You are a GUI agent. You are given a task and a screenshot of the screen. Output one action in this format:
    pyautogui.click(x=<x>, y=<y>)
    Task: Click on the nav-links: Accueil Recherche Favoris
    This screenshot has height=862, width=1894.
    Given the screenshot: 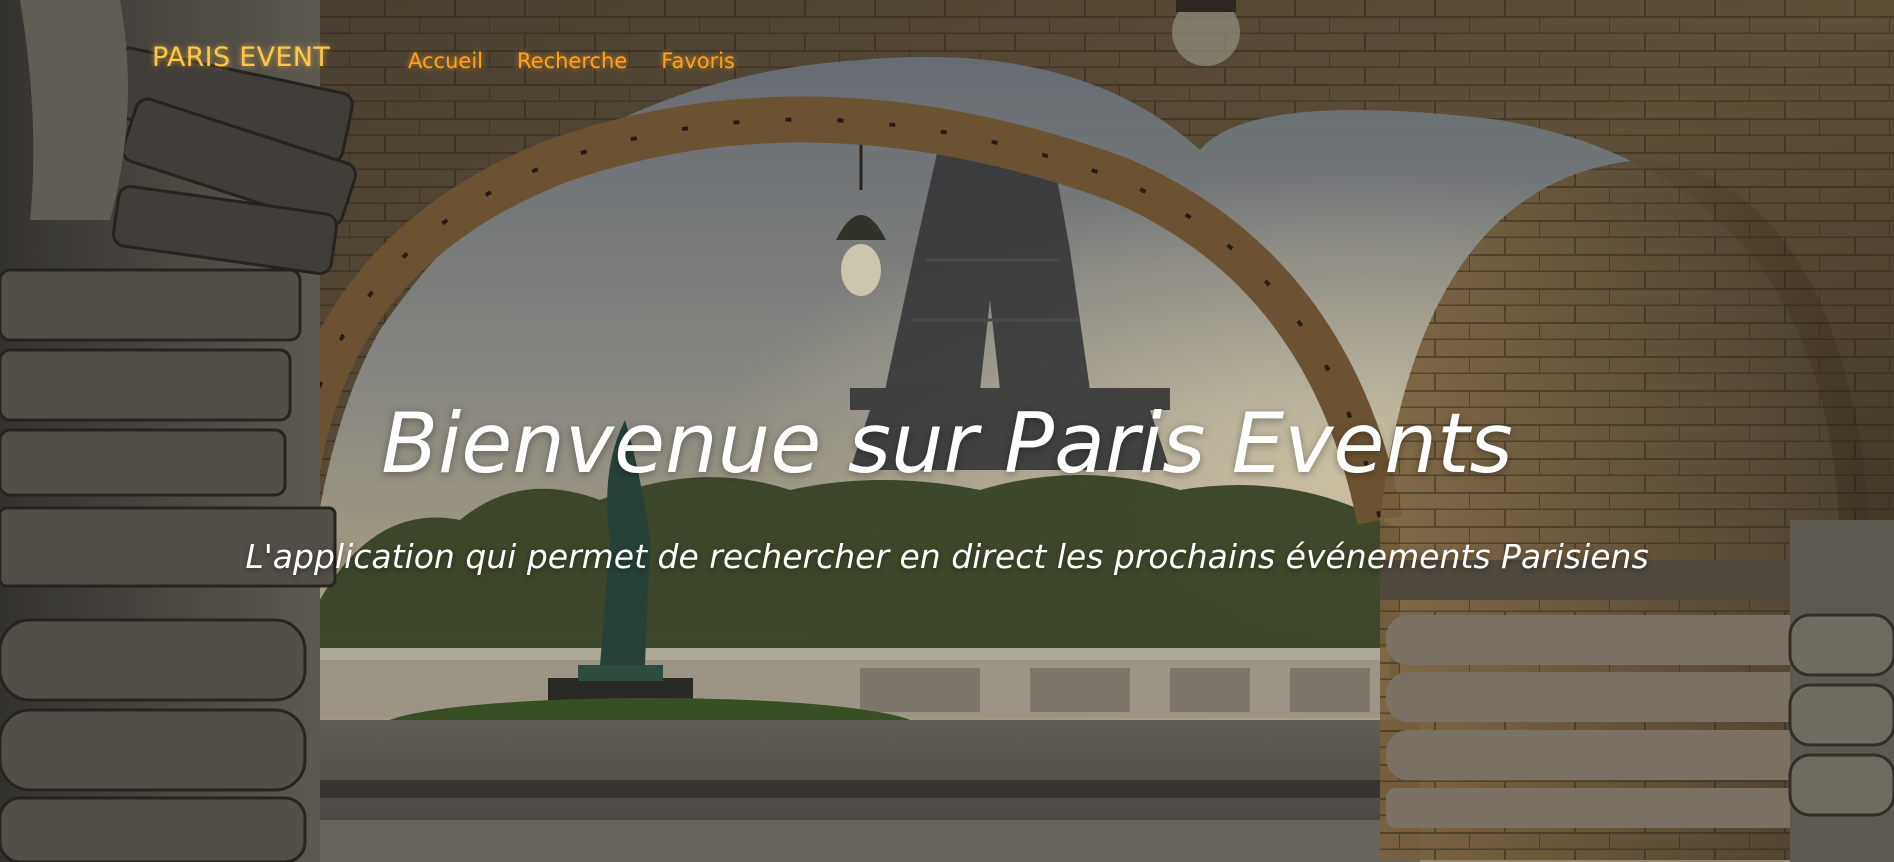 What is the action you would take?
    pyautogui.click(x=571, y=61)
    